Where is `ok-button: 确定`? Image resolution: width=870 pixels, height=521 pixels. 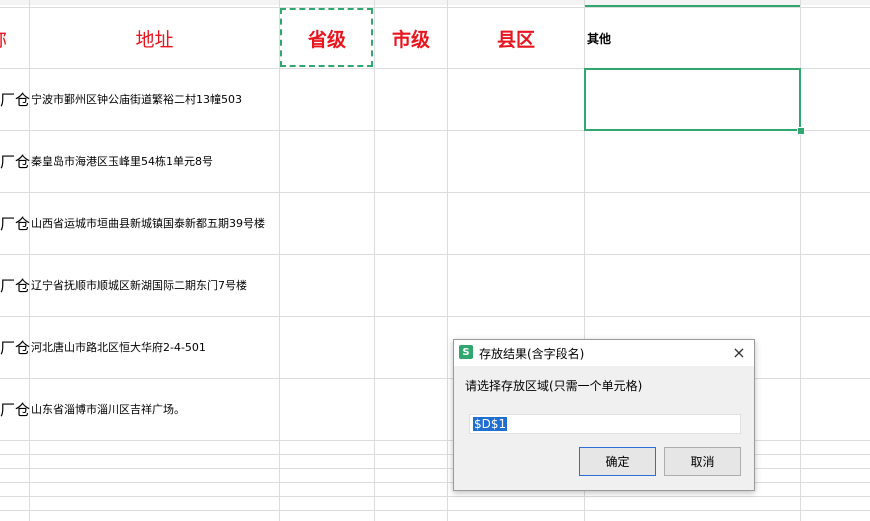
ok-button: 确定 is located at coordinates (617, 461).